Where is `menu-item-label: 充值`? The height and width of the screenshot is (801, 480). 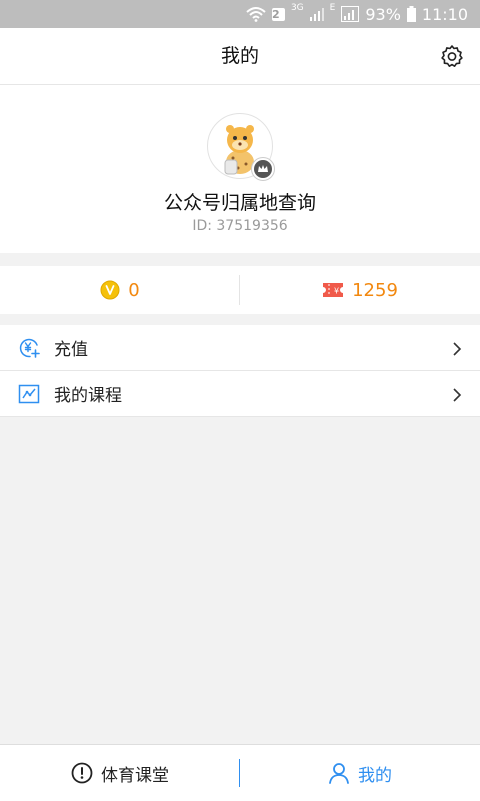
menu-item-label: 充值 is located at coordinates (71, 350).